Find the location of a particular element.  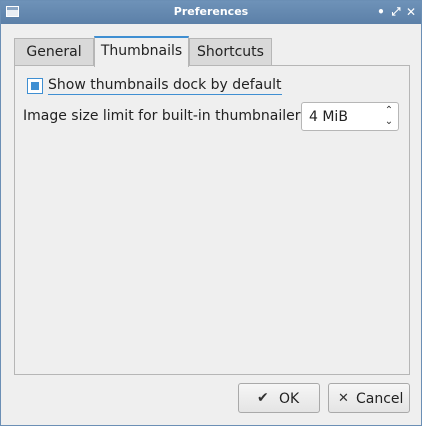

chevron-down-icon: ⌄ is located at coordinates (389, 122).